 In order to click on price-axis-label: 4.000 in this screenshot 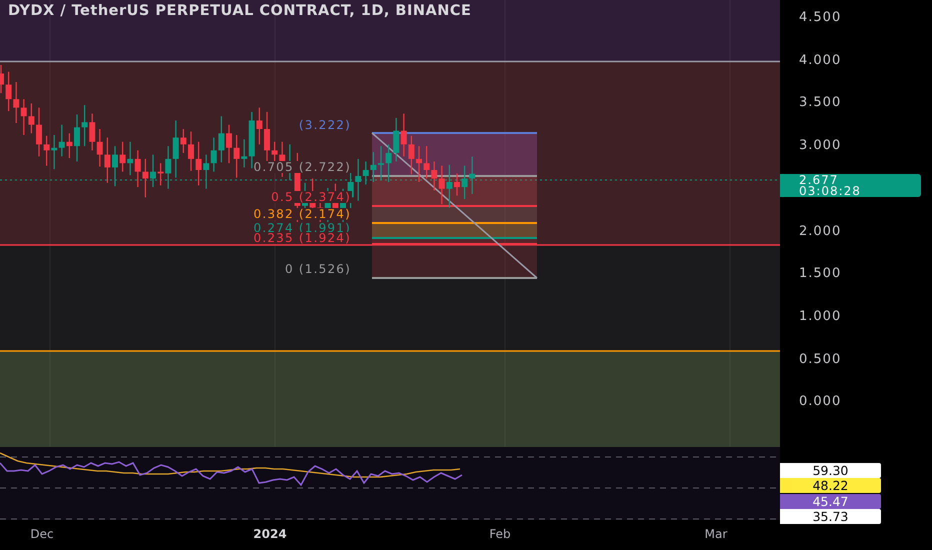, I will do `click(820, 60)`.